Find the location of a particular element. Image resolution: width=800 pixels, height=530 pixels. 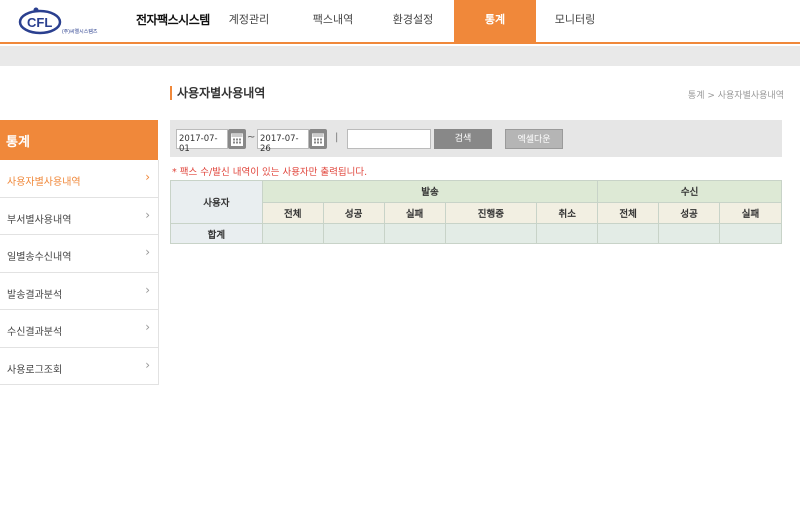

page-title: 사용자별사용내역 is located at coordinates (217, 93).